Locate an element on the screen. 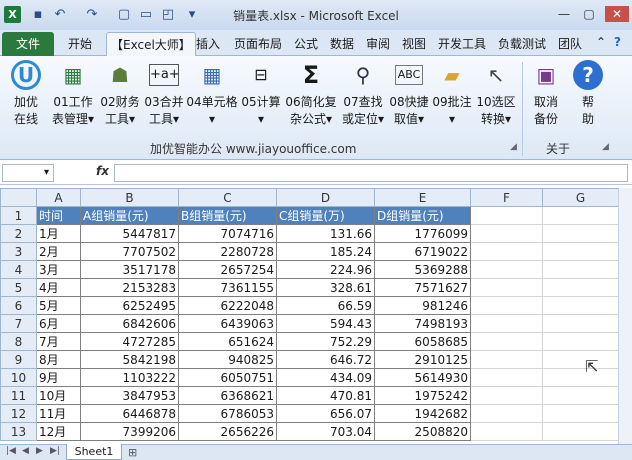 Image resolution: width=632 pixels, height=460 pixels. merge-tools-button: +a+ 03合并 工具▾ is located at coordinates (164, 94).